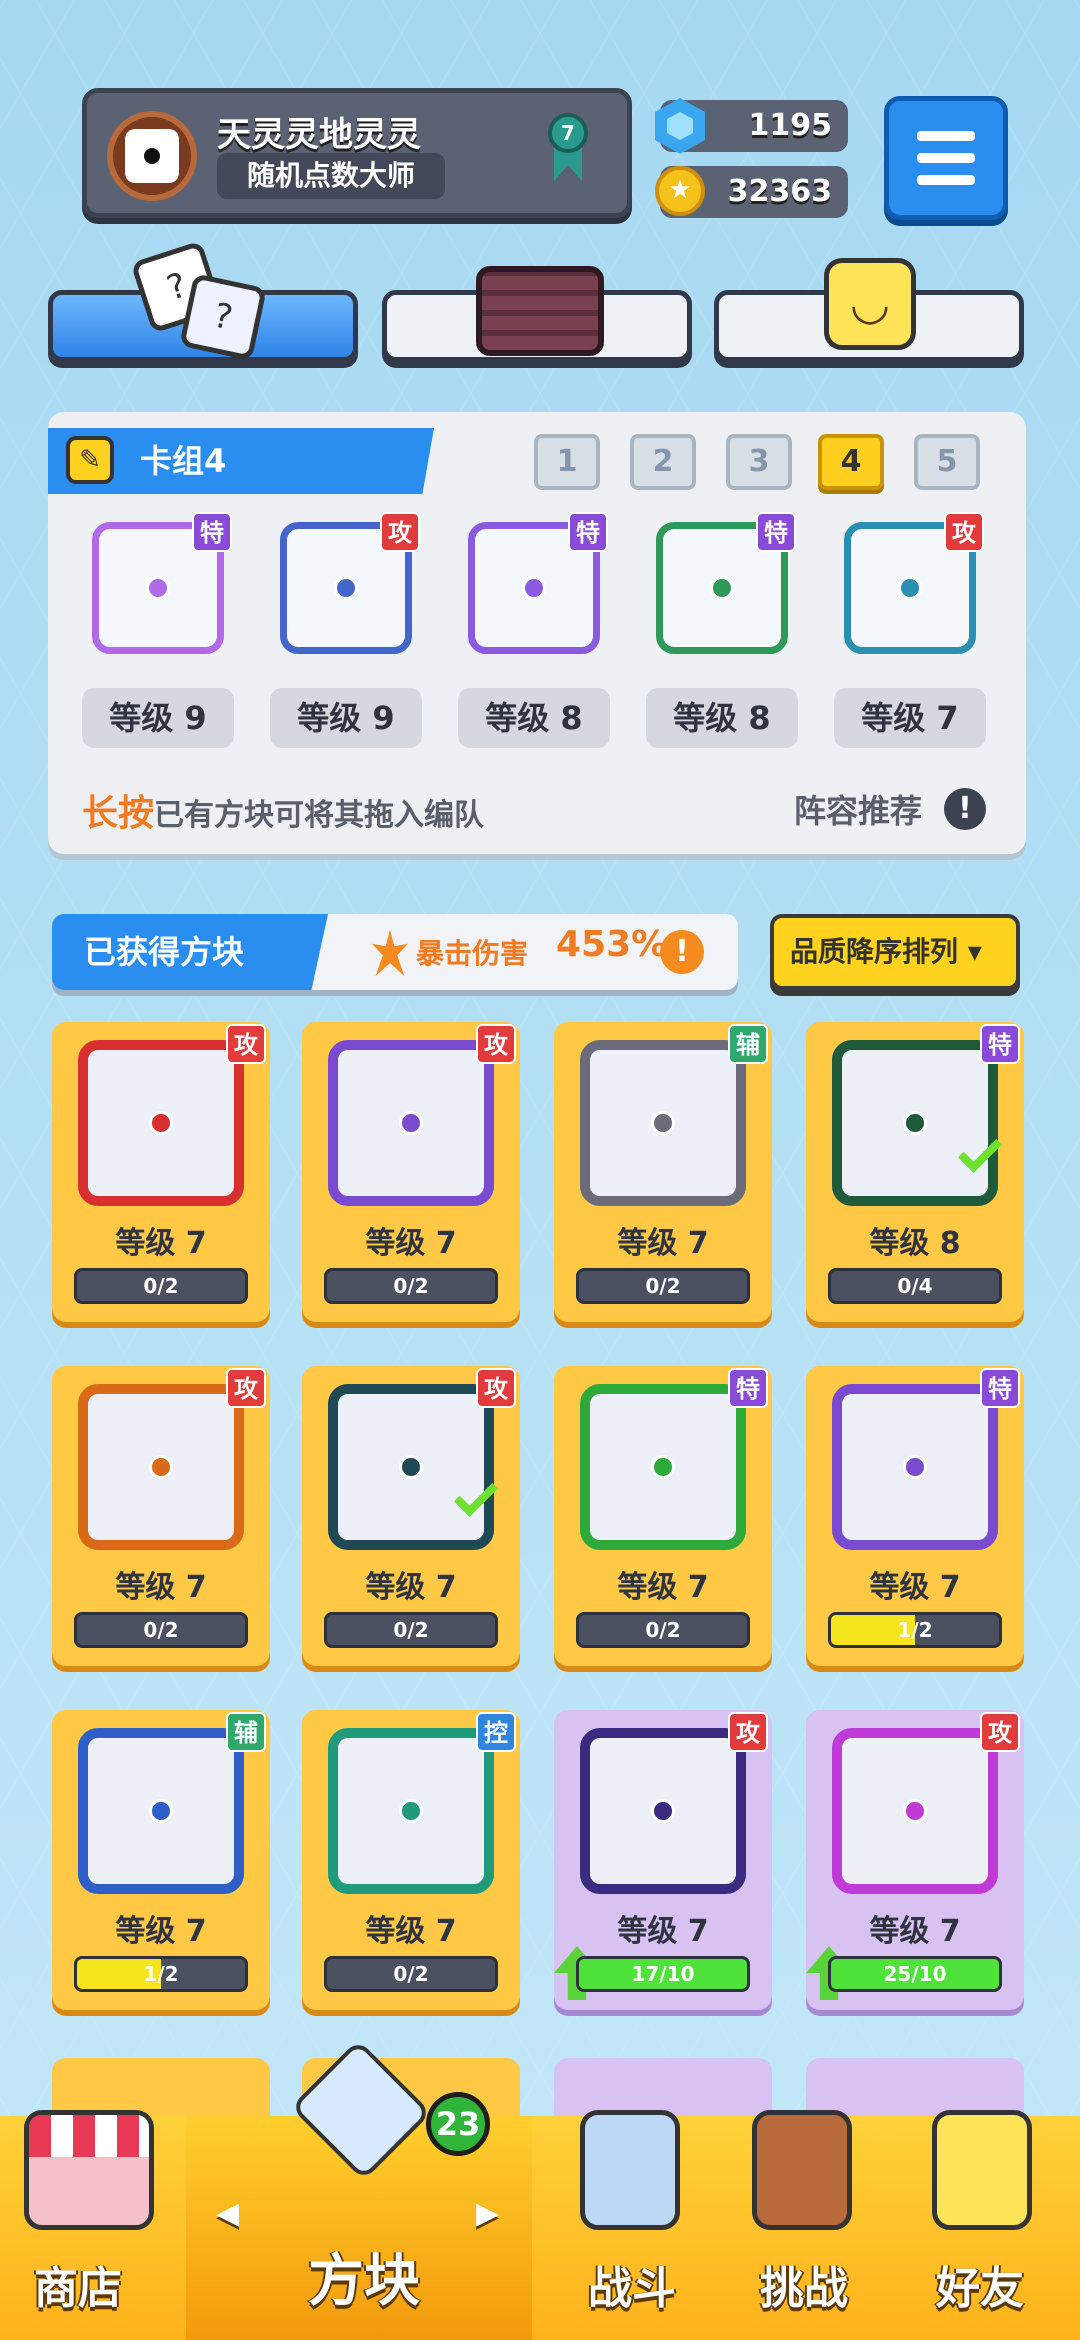 The image size is (1080, 2340). What do you see at coordinates (980, 2284) in the screenshot?
I see `nav-friends: 好友` at bounding box center [980, 2284].